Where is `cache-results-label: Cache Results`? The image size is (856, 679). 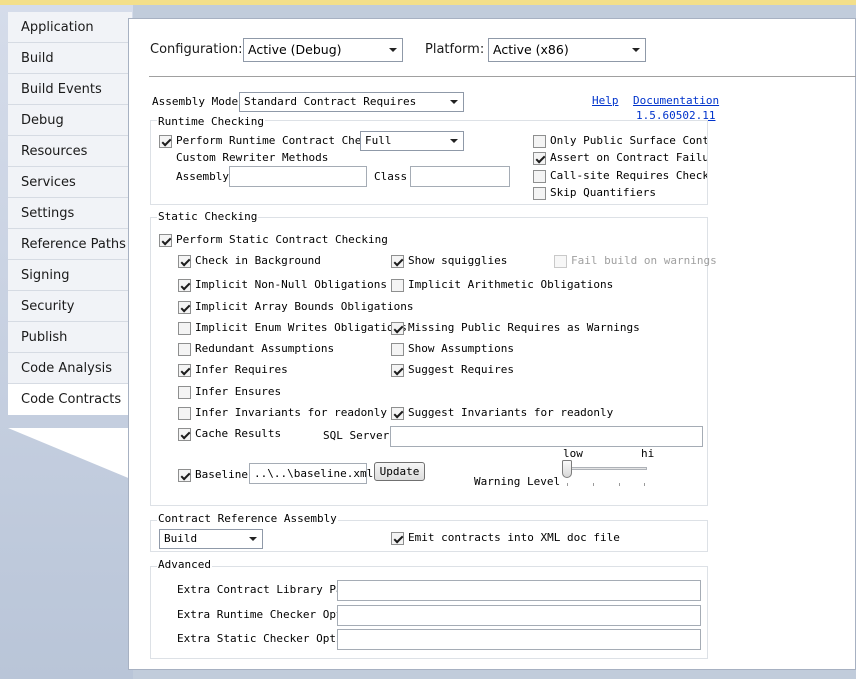 cache-results-label: Cache Results is located at coordinates (238, 433).